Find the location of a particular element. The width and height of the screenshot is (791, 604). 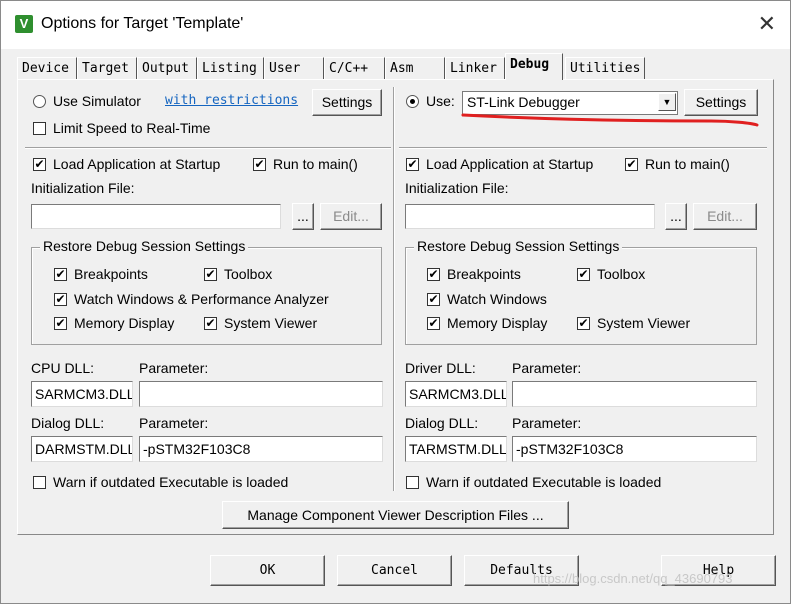

system-viewer-label: System Viewer is located at coordinates (271, 323).